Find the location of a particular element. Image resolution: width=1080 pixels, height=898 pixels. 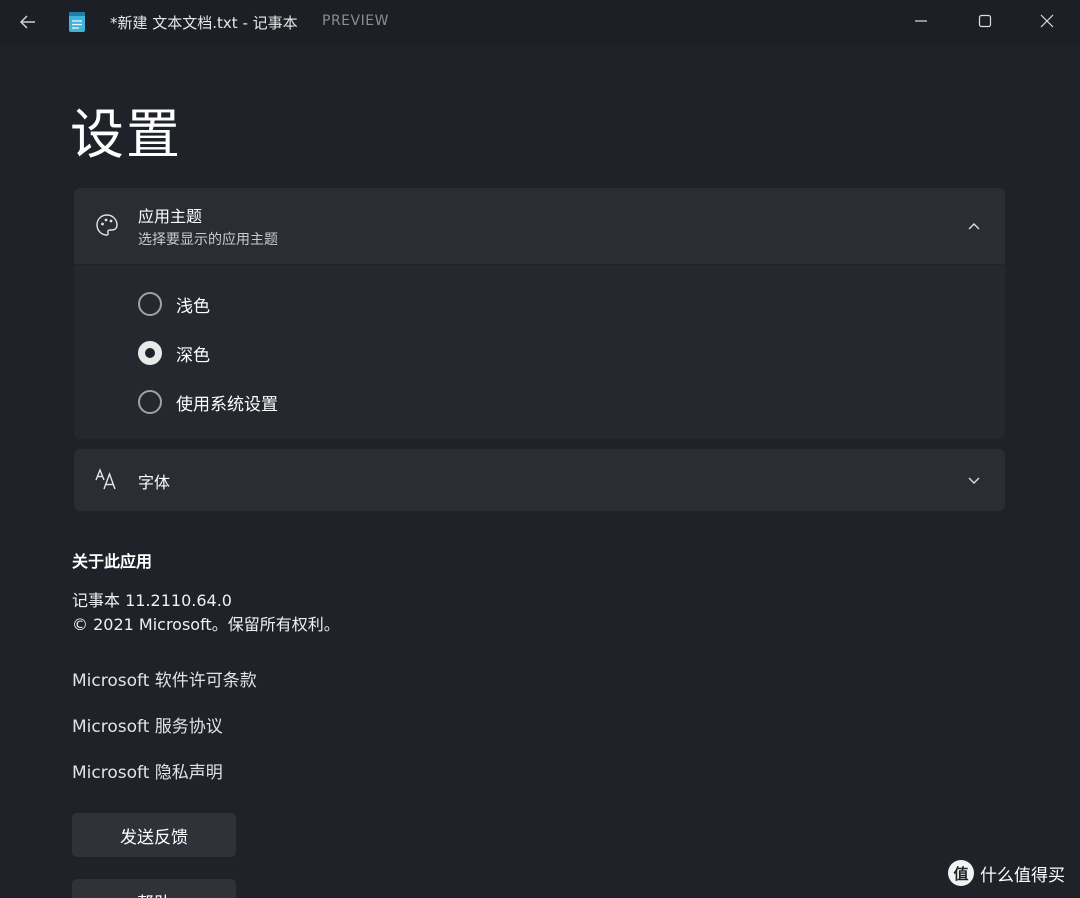

license-terms-link: Microsoft 软件许可条款 is located at coordinates (164, 678).